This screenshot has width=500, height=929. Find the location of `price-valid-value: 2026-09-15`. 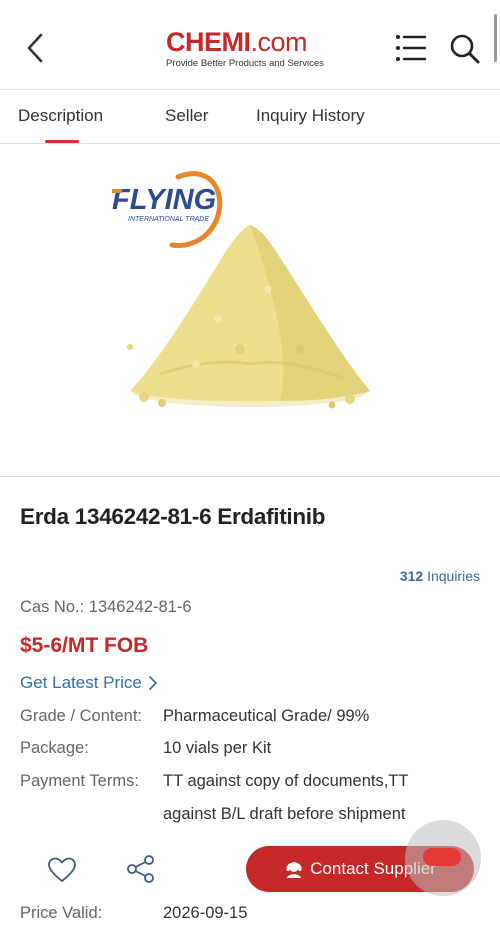

price-valid-value: 2026-09-15 is located at coordinates (205, 913).